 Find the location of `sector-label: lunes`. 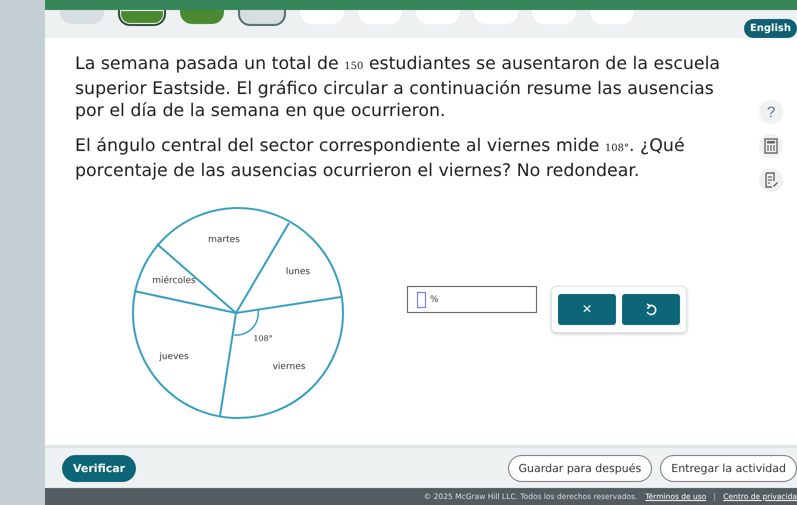

sector-label: lunes is located at coordinates (298, 272).